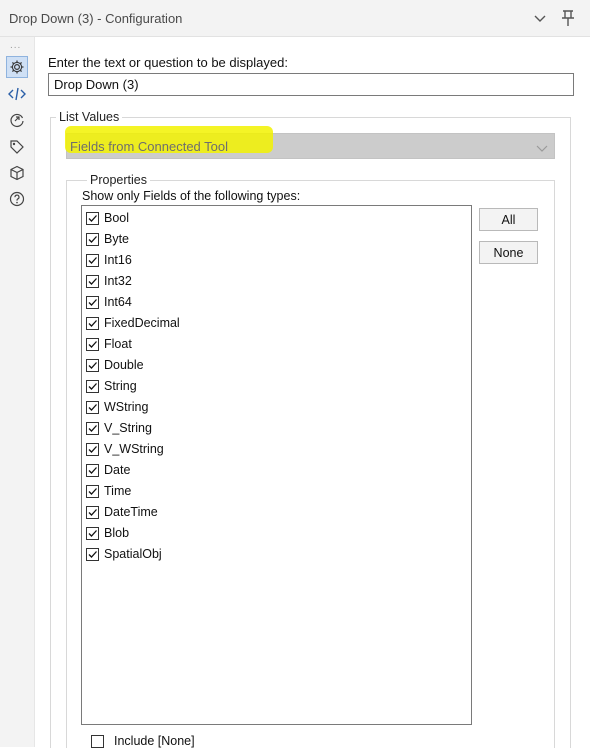  I want to click on title-bar: Drop Down (3) - Configuration, so click(295, 18).